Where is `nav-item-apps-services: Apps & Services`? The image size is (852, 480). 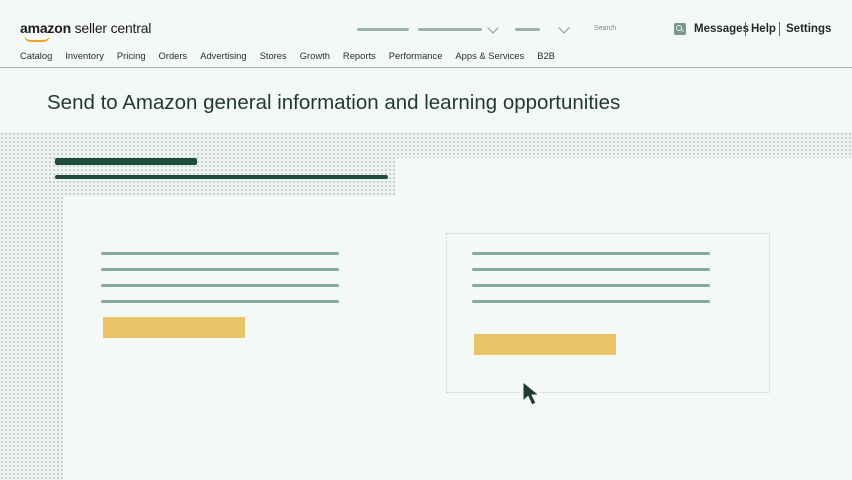 nav-item-apps-services: Apps & Services is located at coordinates (489, 55).